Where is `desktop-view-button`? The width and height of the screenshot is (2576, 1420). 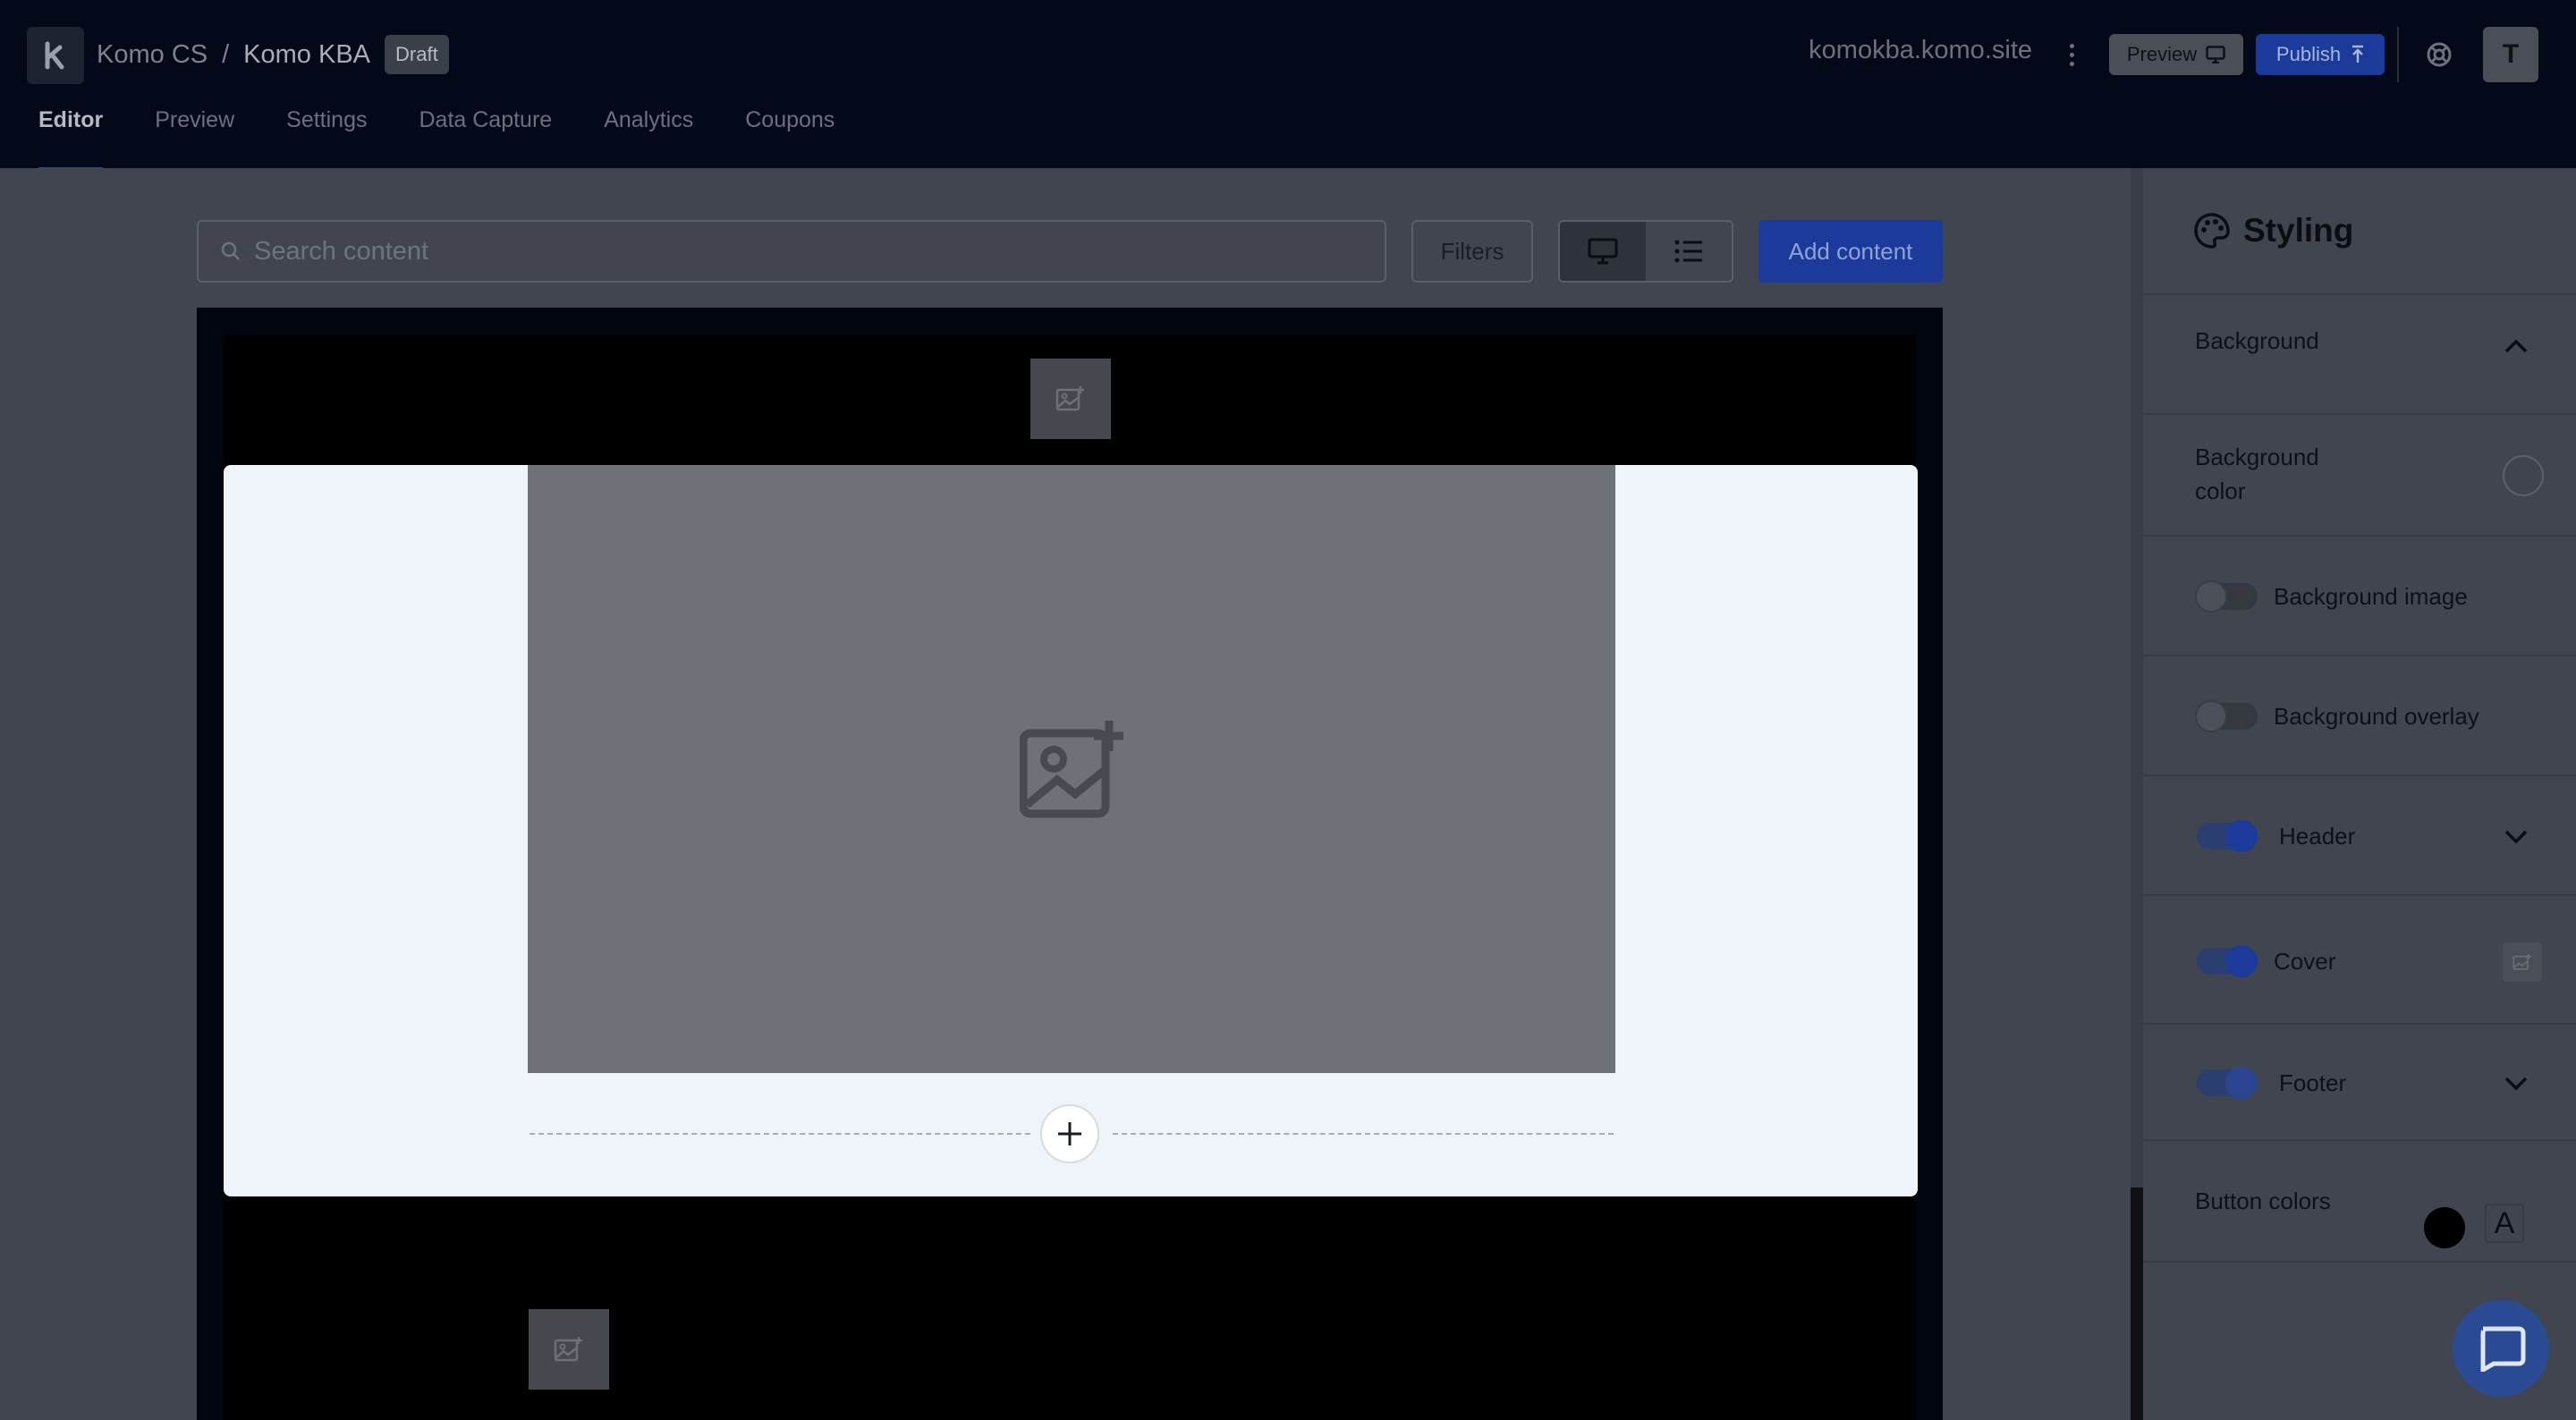 desktop-view-button is located at coordinates (1603, 251).